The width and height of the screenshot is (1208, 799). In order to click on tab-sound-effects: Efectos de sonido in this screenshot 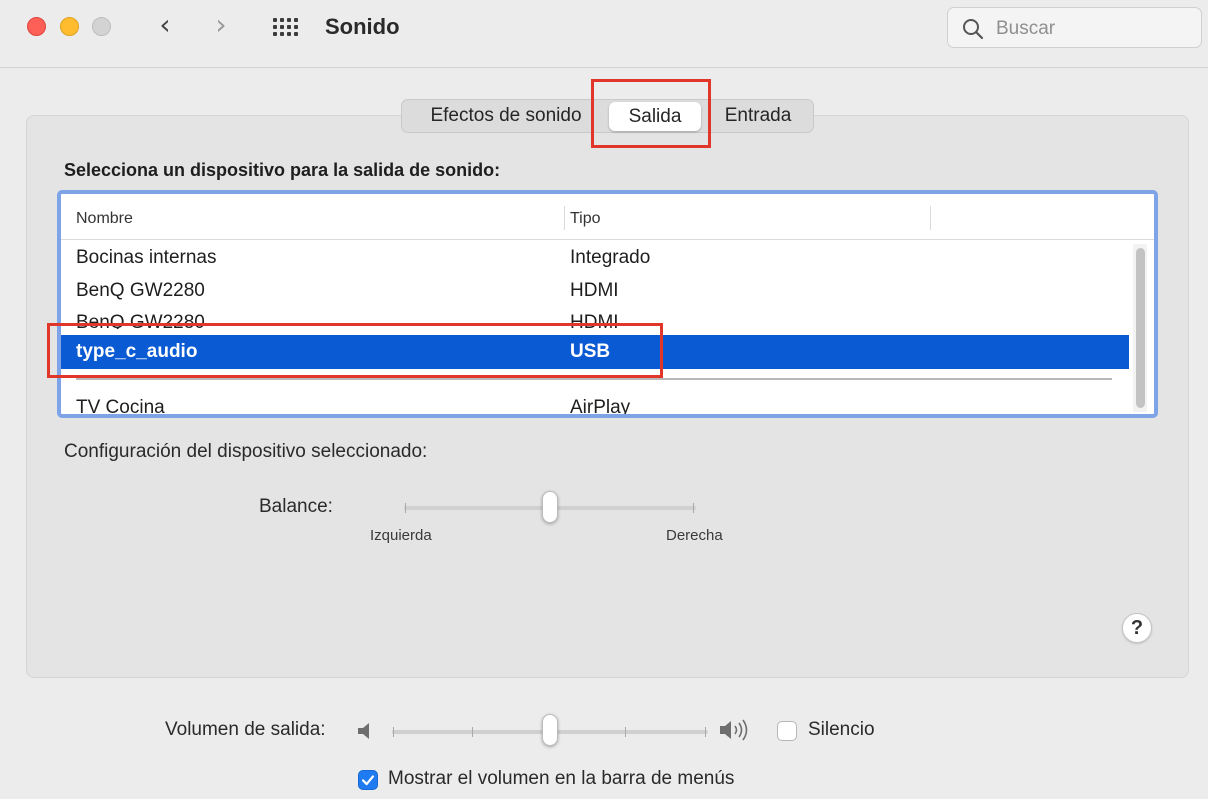, I will do `click(506, 116)`.